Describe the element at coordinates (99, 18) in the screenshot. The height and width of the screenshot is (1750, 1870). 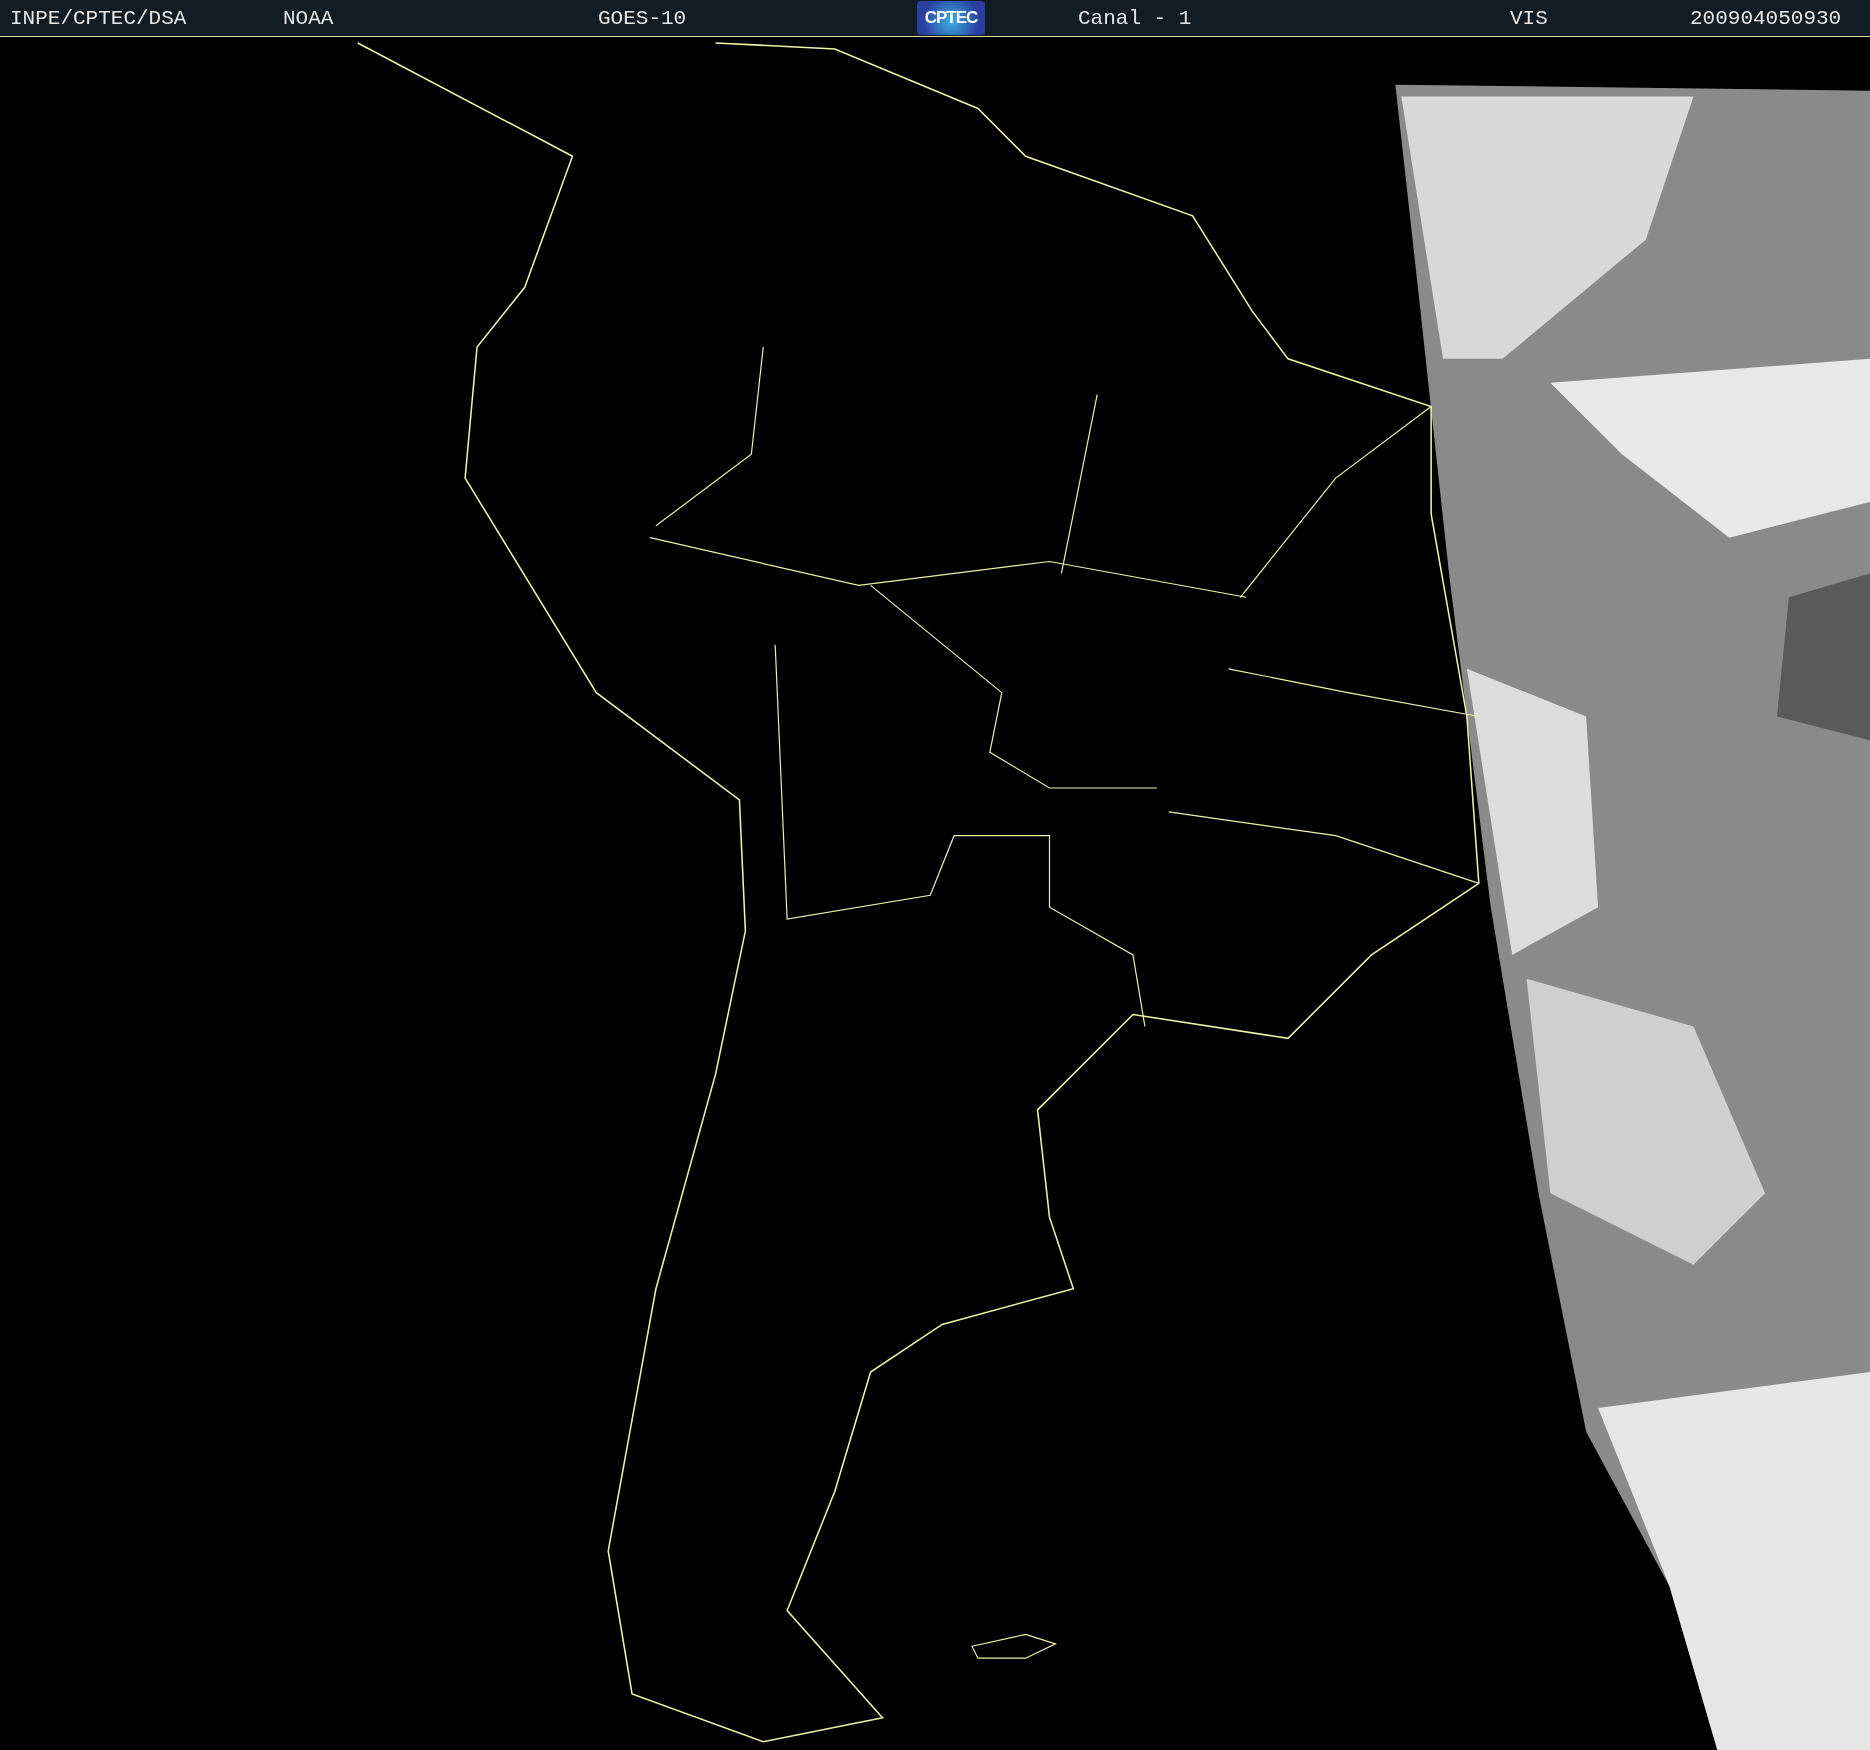
I see `institution-label: INPE/CPTEC/DSA` at that location.